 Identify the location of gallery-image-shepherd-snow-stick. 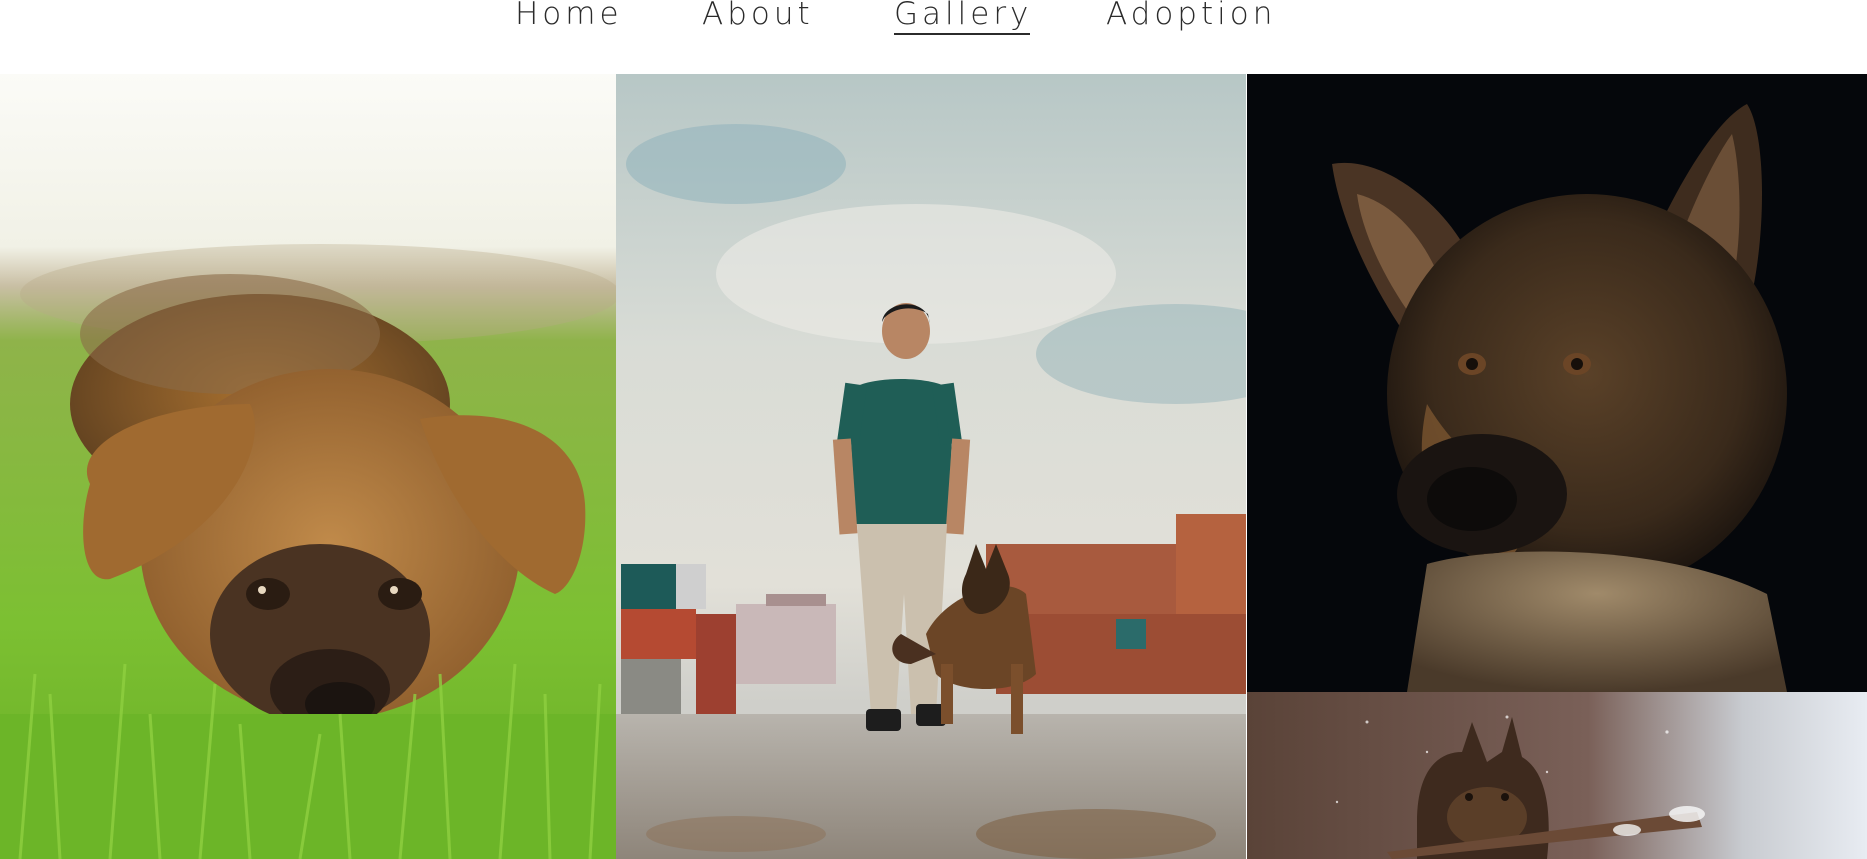
(1557, 775).